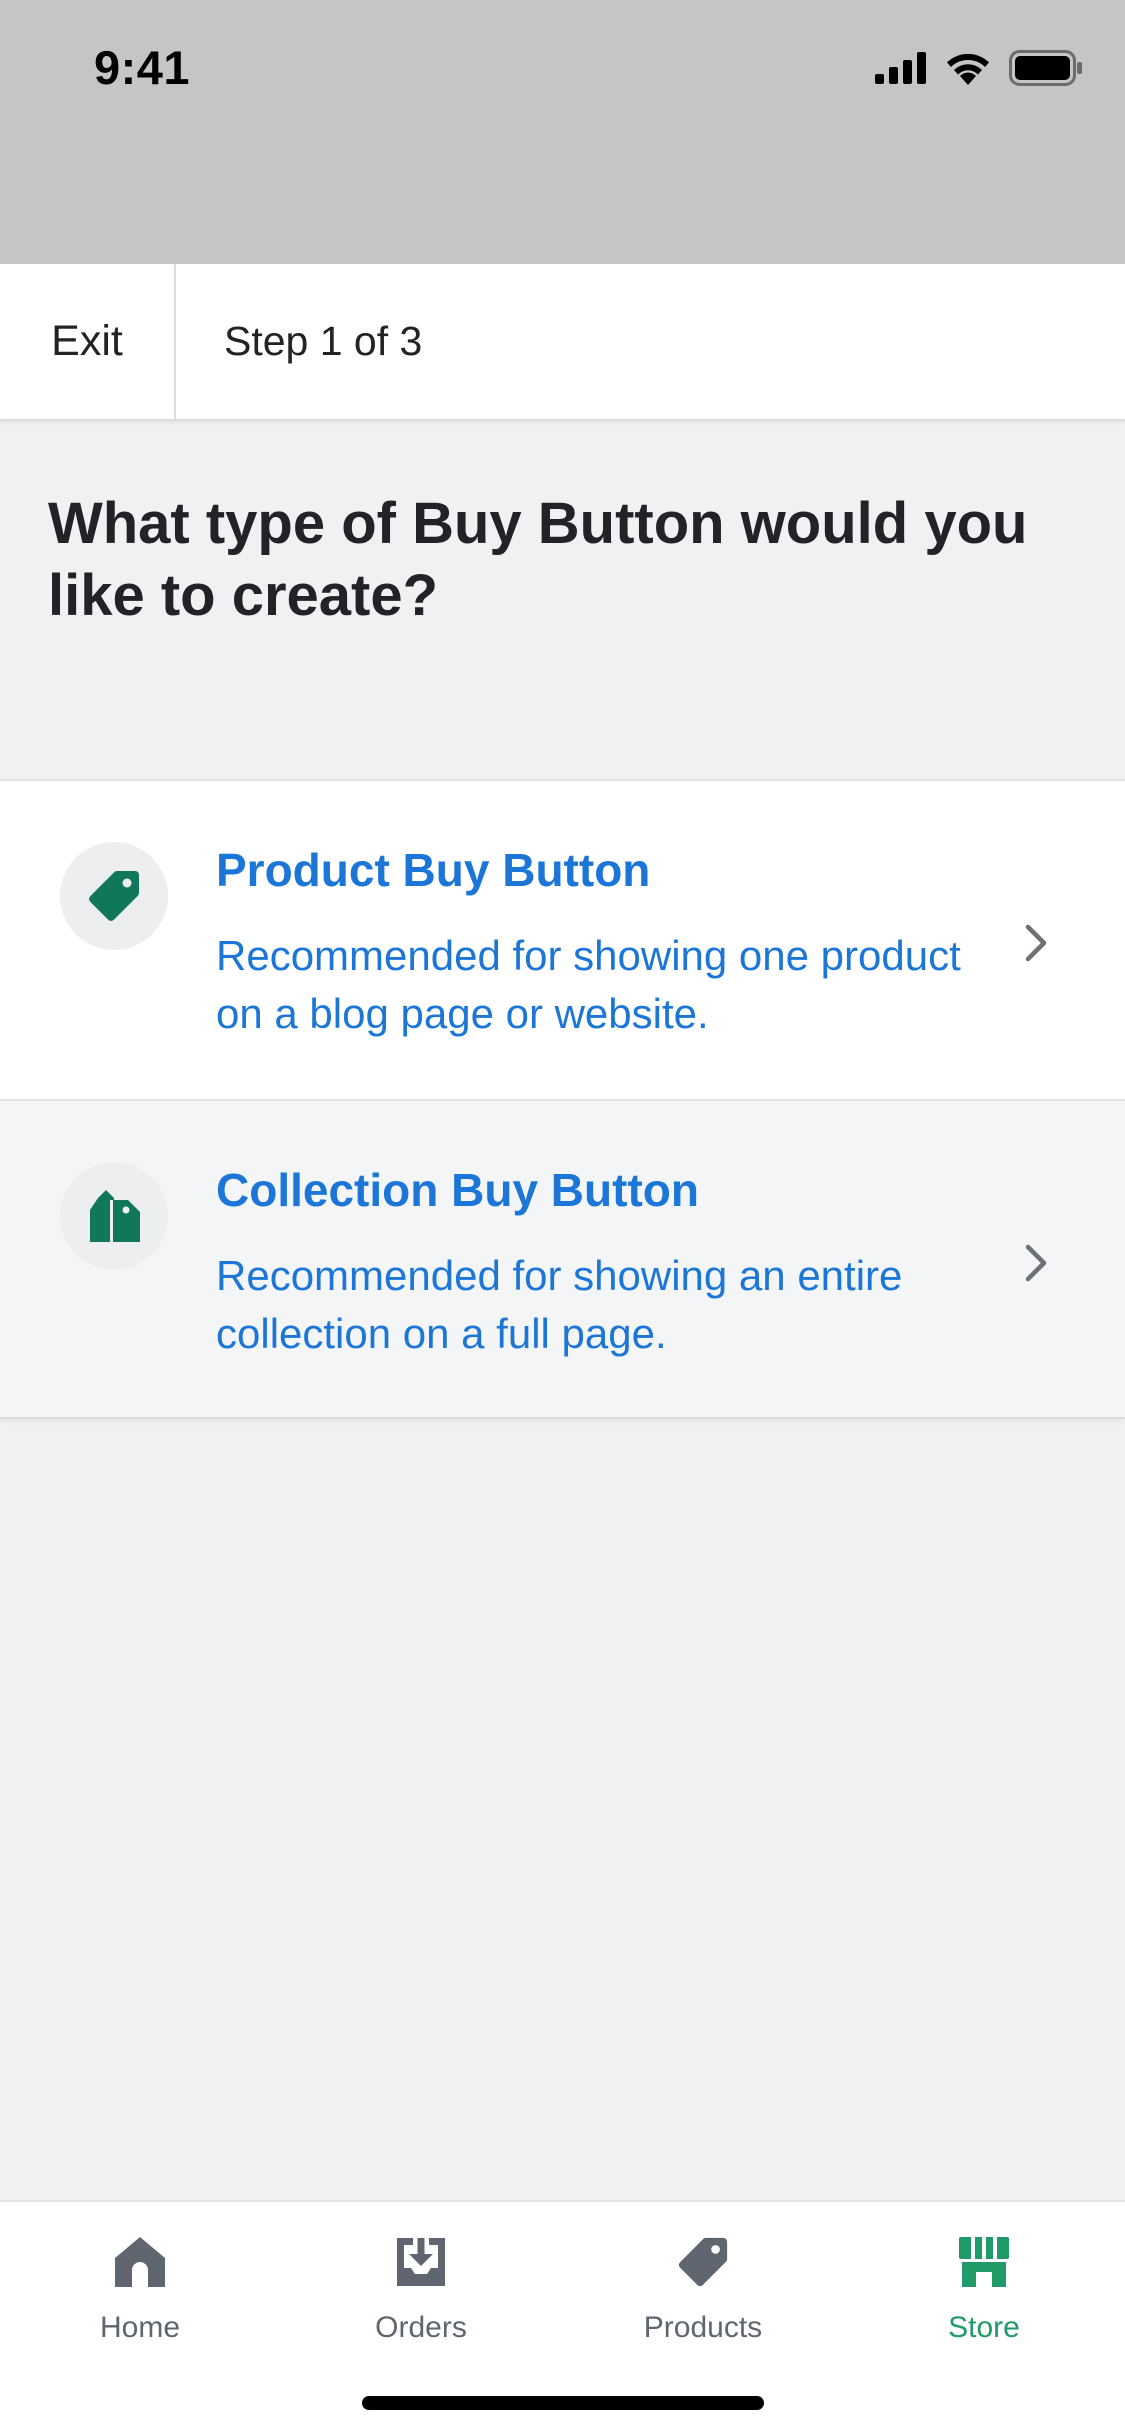 Image resolution: width=1125 pixels, height=2436 pixels. Describe the element at coordinates (562, 132) in the screenshot. I see `status-bar: 9:41` at that location.